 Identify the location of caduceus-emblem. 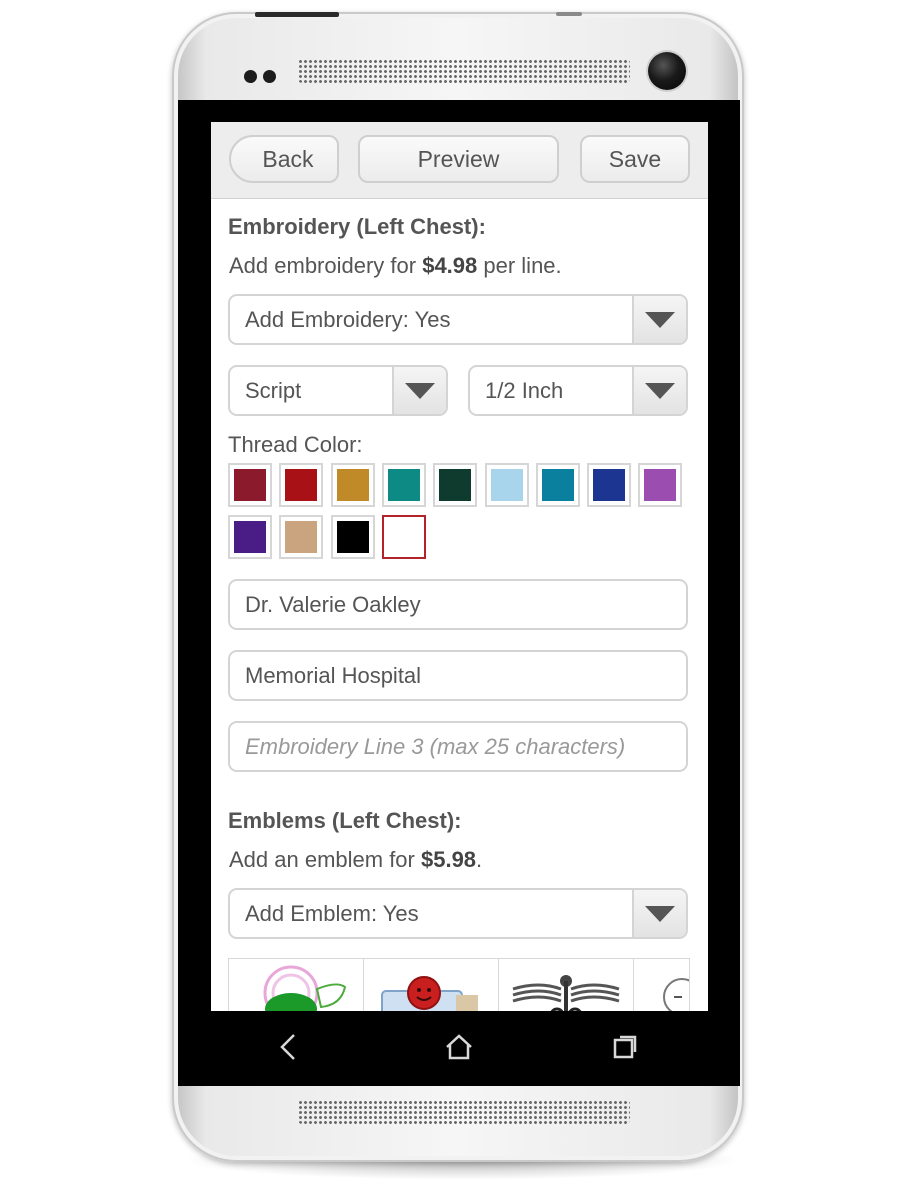
(566, 985).